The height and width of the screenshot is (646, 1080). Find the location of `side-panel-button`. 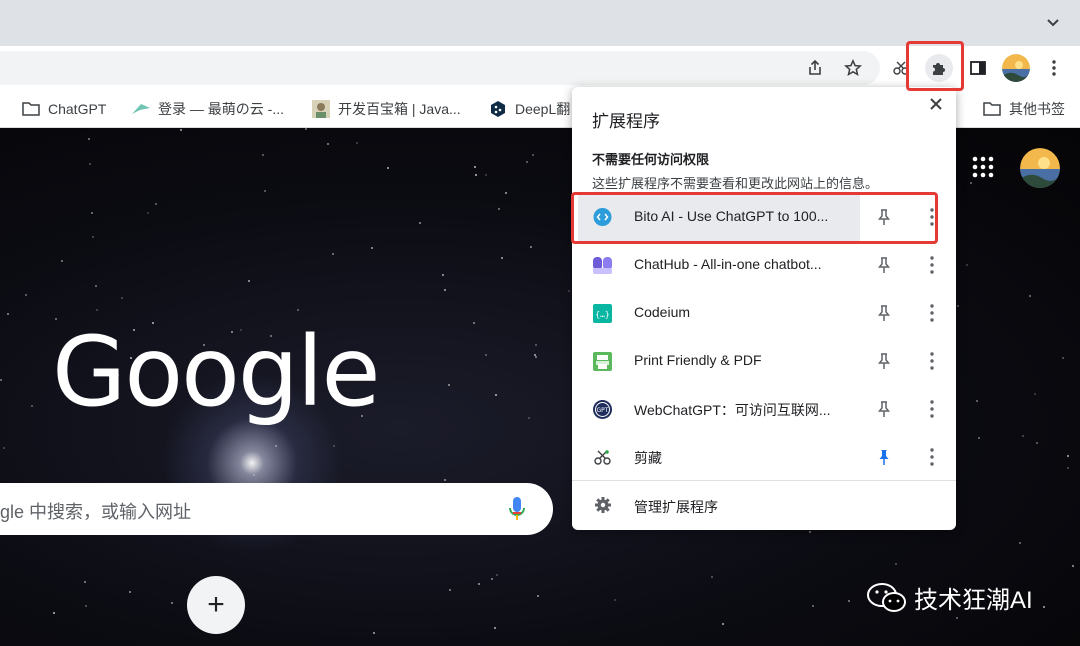

side-panel-button is located at coordinates (978, 68).